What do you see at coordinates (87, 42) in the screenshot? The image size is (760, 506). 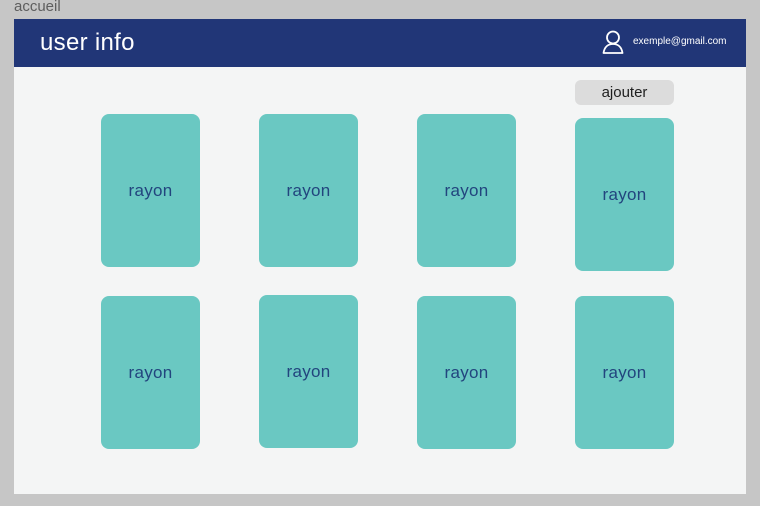 I see `header-title: user info` at bounding box center [87, 42].